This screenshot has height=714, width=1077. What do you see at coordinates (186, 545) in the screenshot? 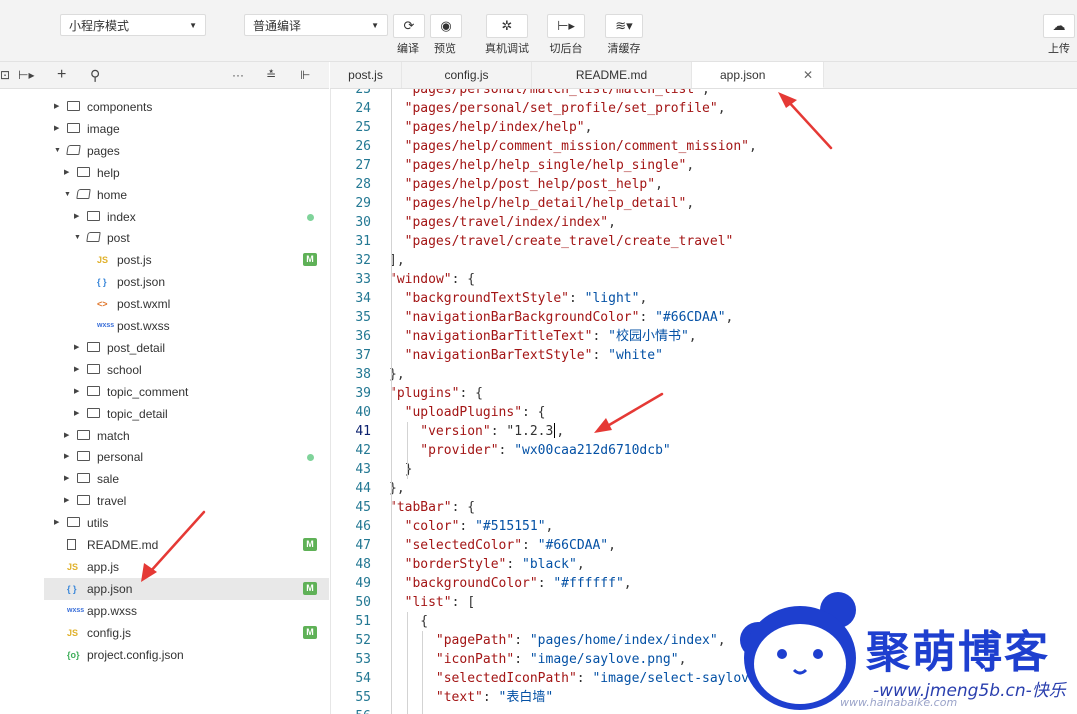
I see `tree-item: README.md M` at bounding box center [186, 545].